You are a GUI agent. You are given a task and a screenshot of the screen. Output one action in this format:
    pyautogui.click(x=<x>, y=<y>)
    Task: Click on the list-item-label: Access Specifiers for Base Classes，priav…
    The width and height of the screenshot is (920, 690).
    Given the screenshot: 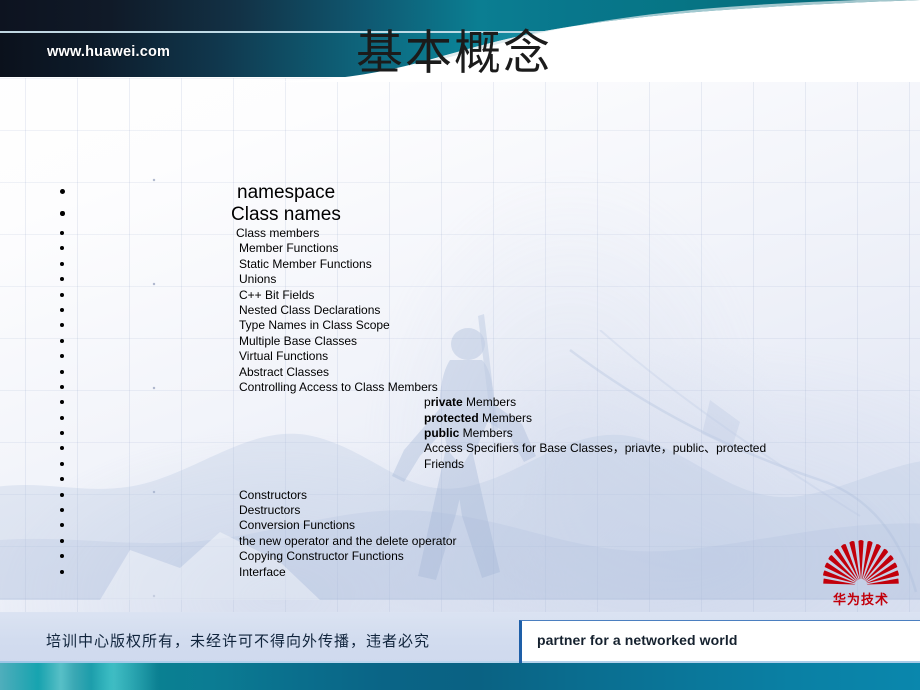 What is the action you would take?
    pyautogui.click(x=595, y=448)
    